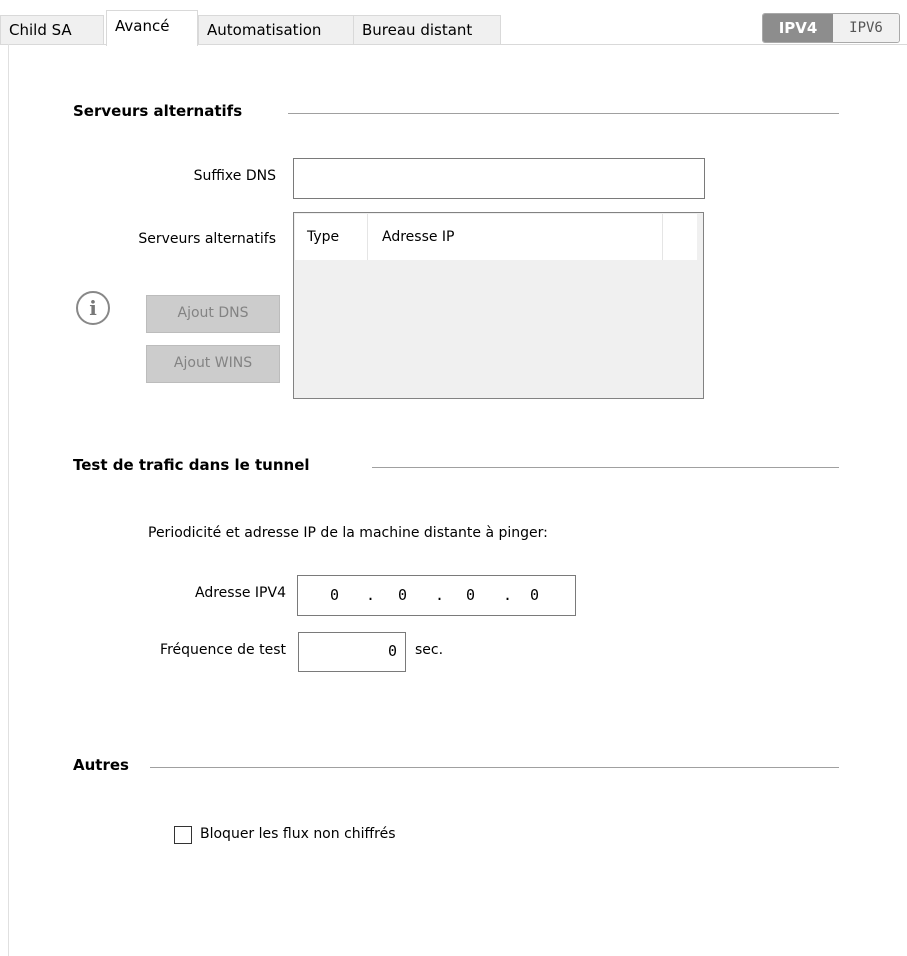 The image size is (907, 956). I want to click on column-header-ip-address: Adresse IP, so click(515, 237).